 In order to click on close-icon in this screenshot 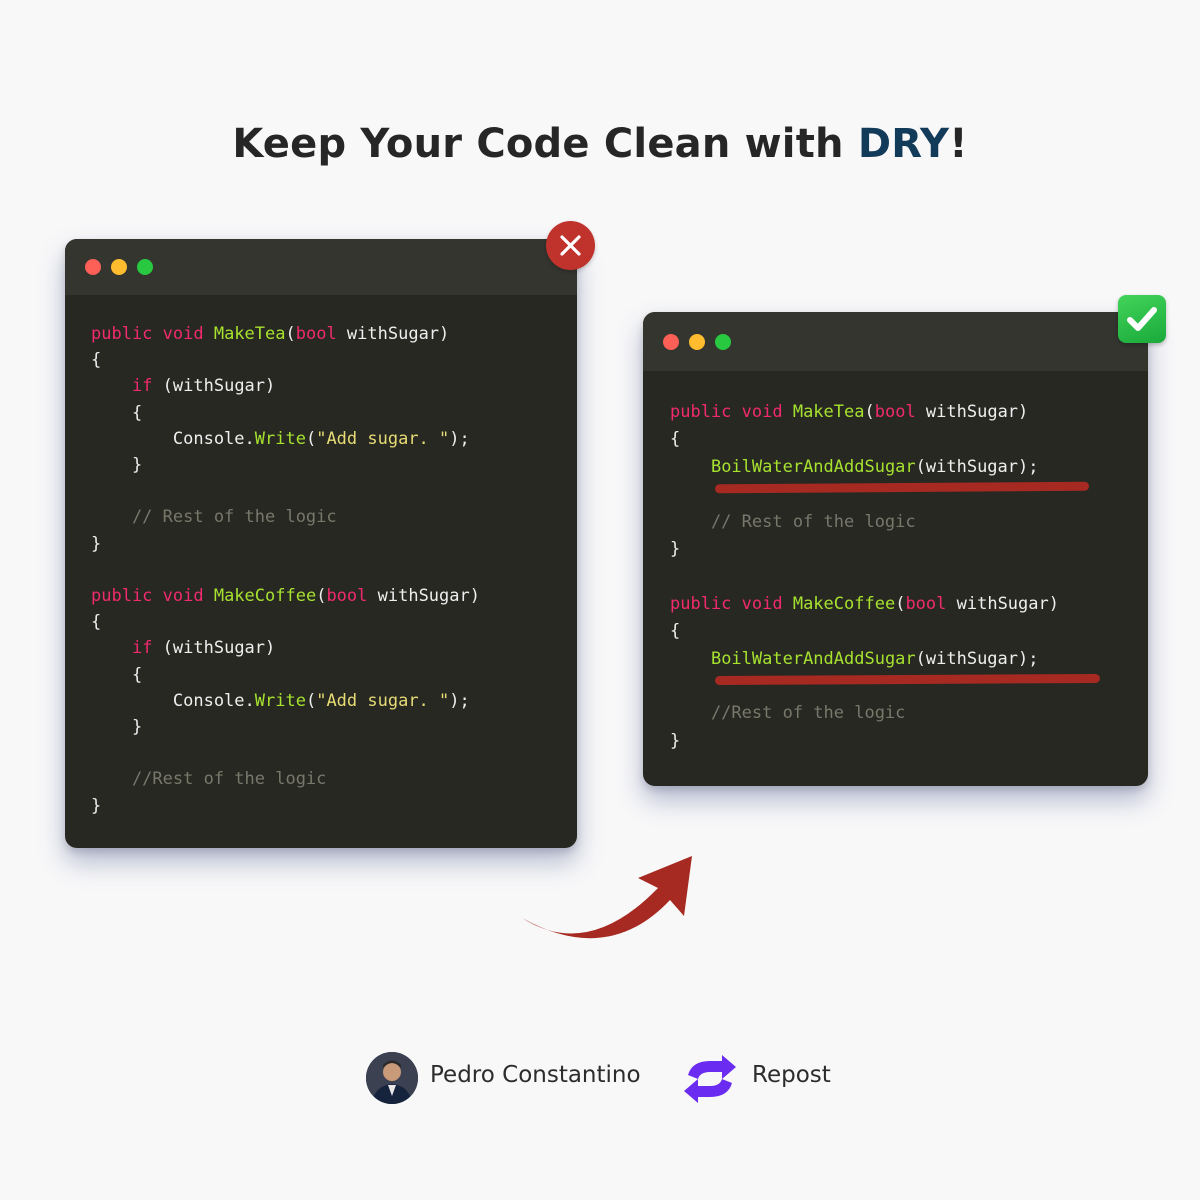, I will do `click(570, 245)`.